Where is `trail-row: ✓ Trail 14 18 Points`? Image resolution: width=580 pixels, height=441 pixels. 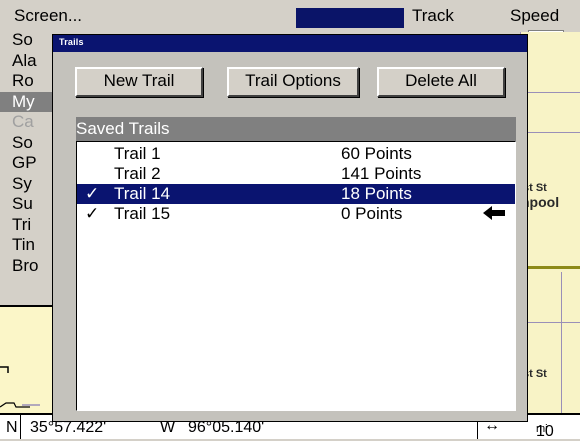 trail-row: ✓ Trail 14 18 Points is located at coordinates (296, 194).